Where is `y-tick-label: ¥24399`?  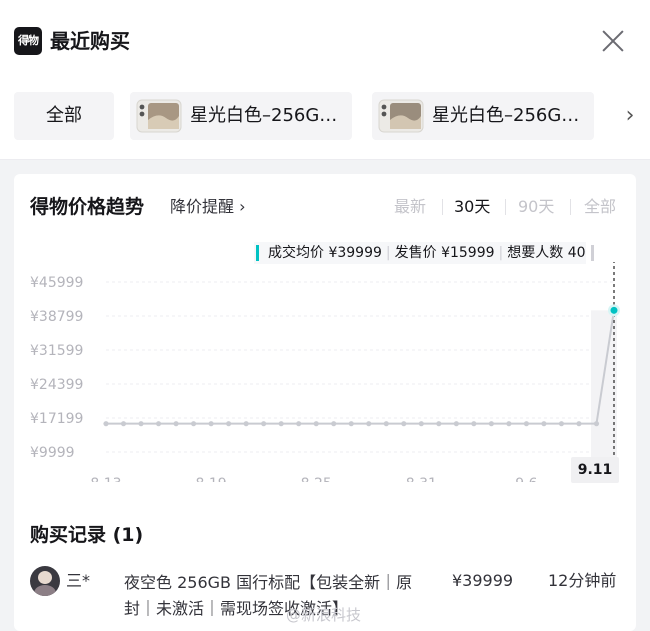 y-tick-label: ¥24399 is located at coordinates (56, 385).